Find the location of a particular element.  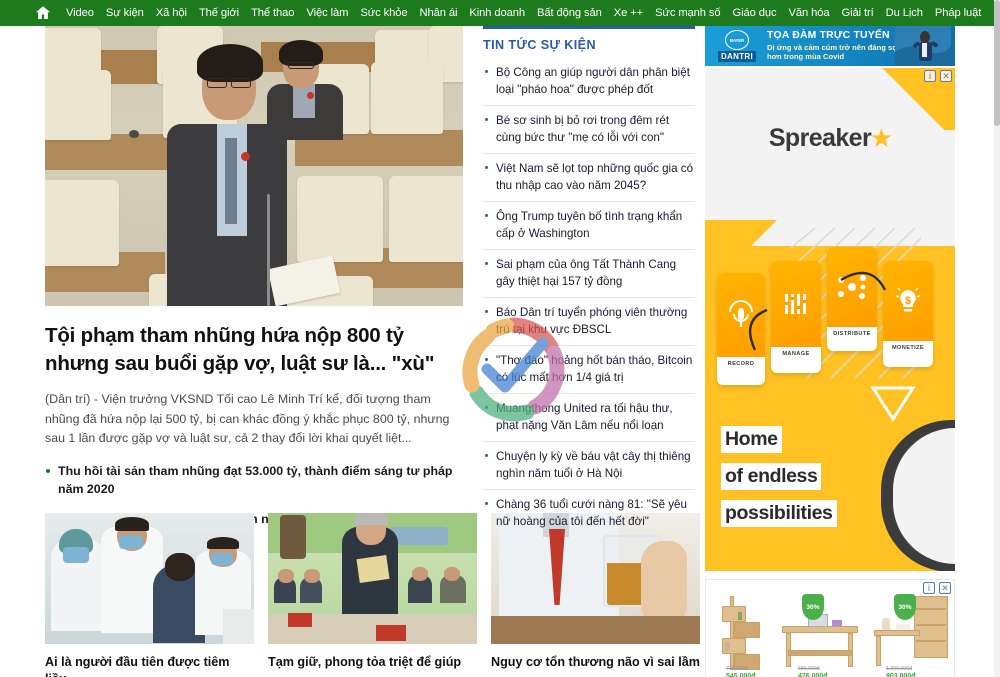

nav-item-gi-o-d-c: Giáo dục is located at coordinates (755, 13).